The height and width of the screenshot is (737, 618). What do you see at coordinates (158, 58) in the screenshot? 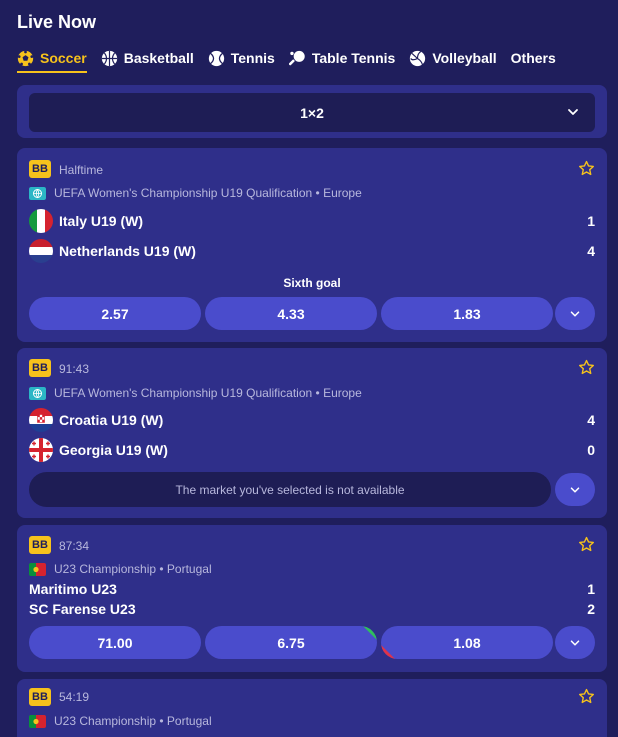
I see `tab-label: Basketball` at bounding box center [158, 58].